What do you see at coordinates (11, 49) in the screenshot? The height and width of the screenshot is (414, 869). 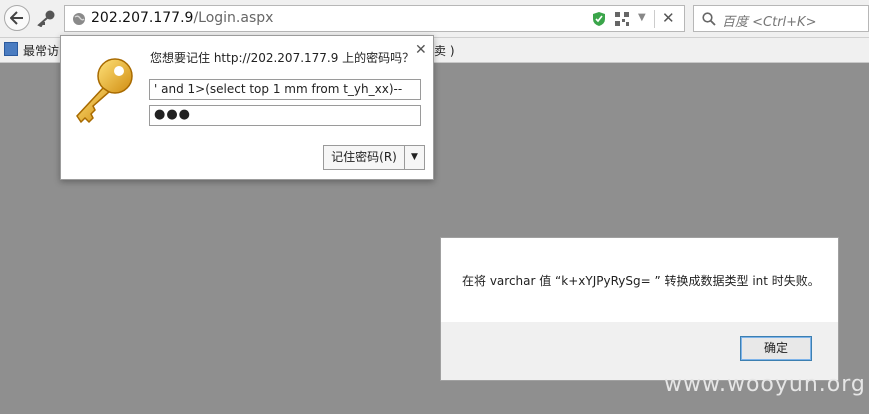 I see `bookmark-icon` at bounding box center [11, 49].